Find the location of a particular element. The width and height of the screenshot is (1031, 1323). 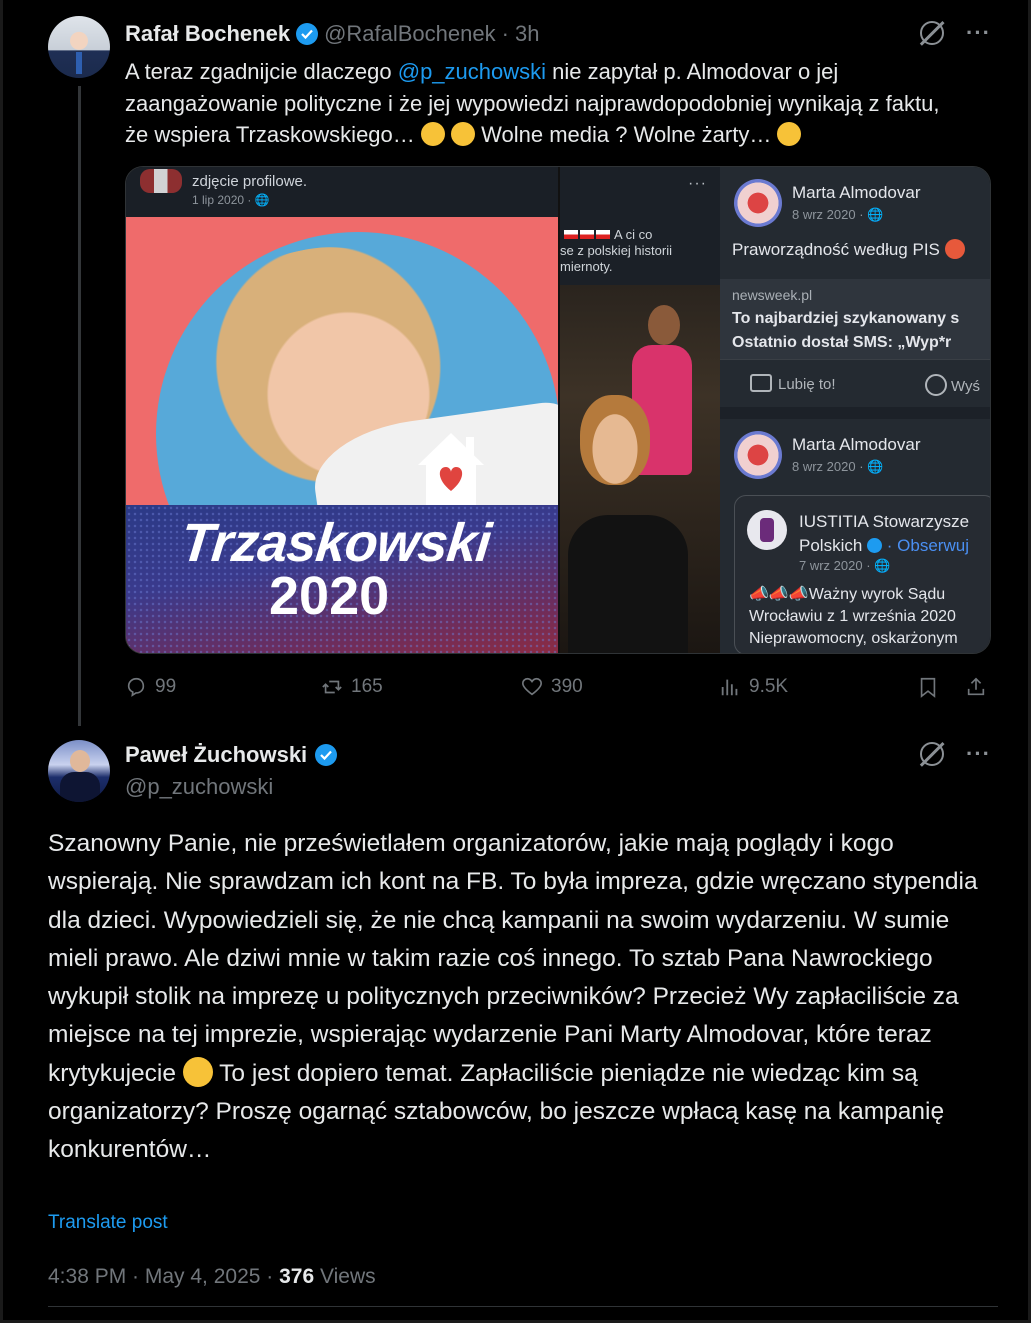

reply-icon is located at coordinates (136, 687).